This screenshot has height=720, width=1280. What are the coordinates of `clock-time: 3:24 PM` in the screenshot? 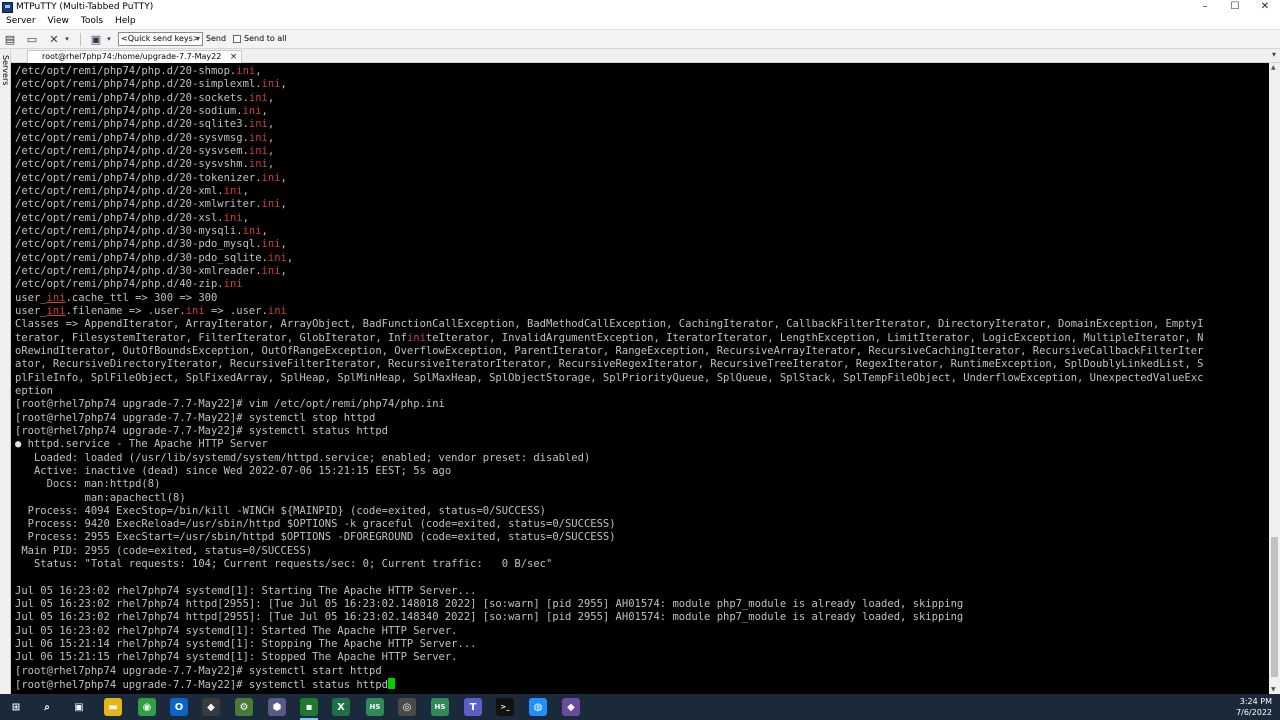 It's located at (1255, 701).